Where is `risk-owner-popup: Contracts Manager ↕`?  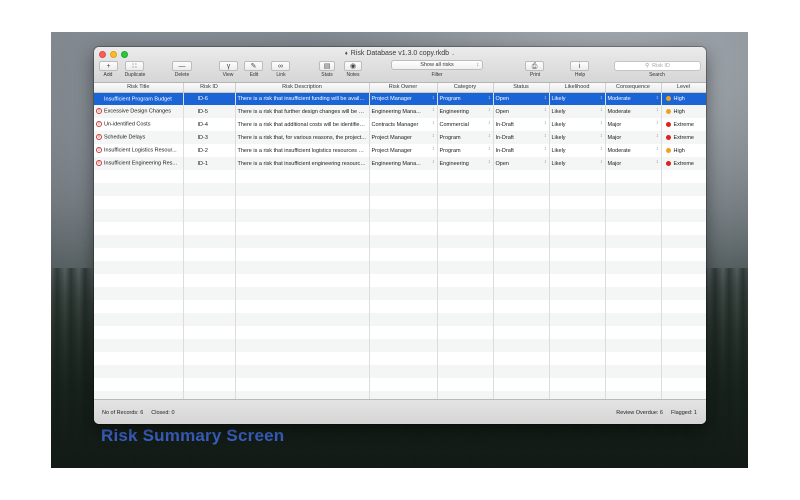 risk-owner-popup: Contracts Manager ↕ is located at coordinates (403, 124).